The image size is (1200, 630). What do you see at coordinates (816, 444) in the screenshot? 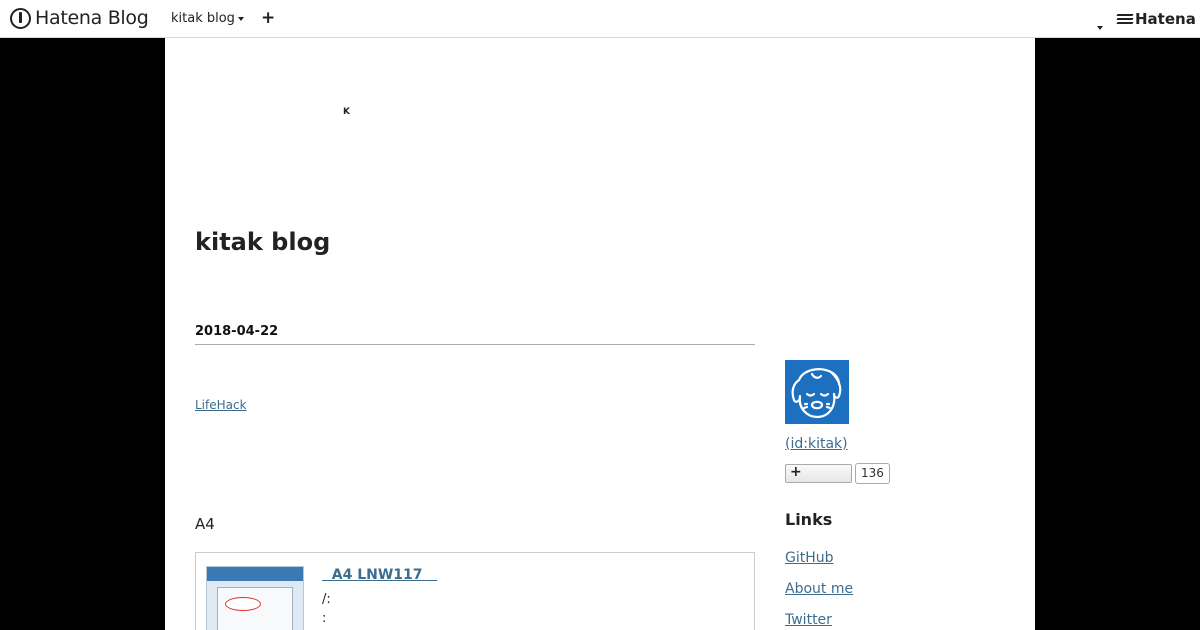
I see `profile-id-link: (id:kitak)` at bounding box center [816, 444].